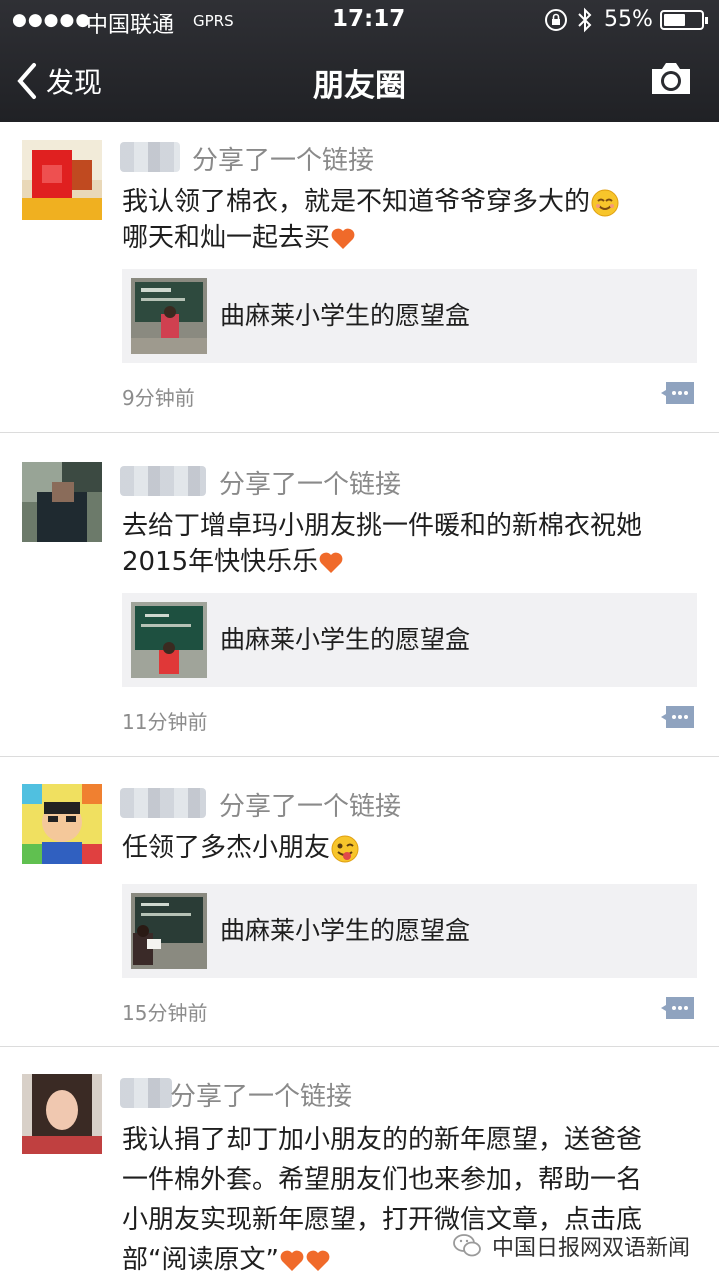 The width and height of the screenshot is (719, 1280). What do you see at coordinates (130, 25) in the screenshot?
I see `carrier-name: 中国联通` at bounding box center [130, 25].